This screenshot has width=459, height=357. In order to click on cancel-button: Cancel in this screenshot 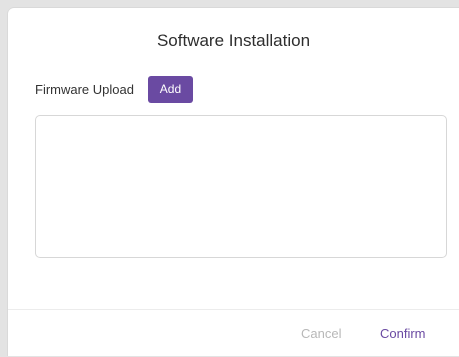, I will do `click(321, 333)`.